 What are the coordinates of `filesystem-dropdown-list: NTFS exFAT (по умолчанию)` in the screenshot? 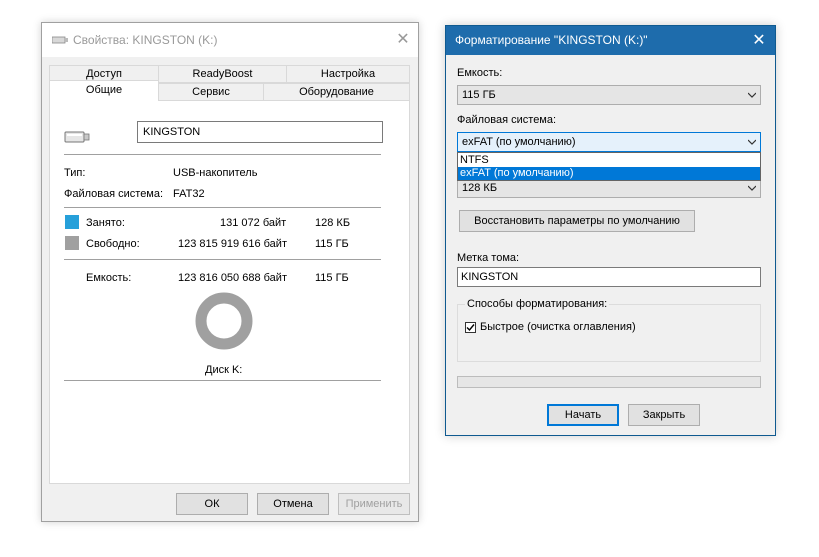 It's located at (609, 166).